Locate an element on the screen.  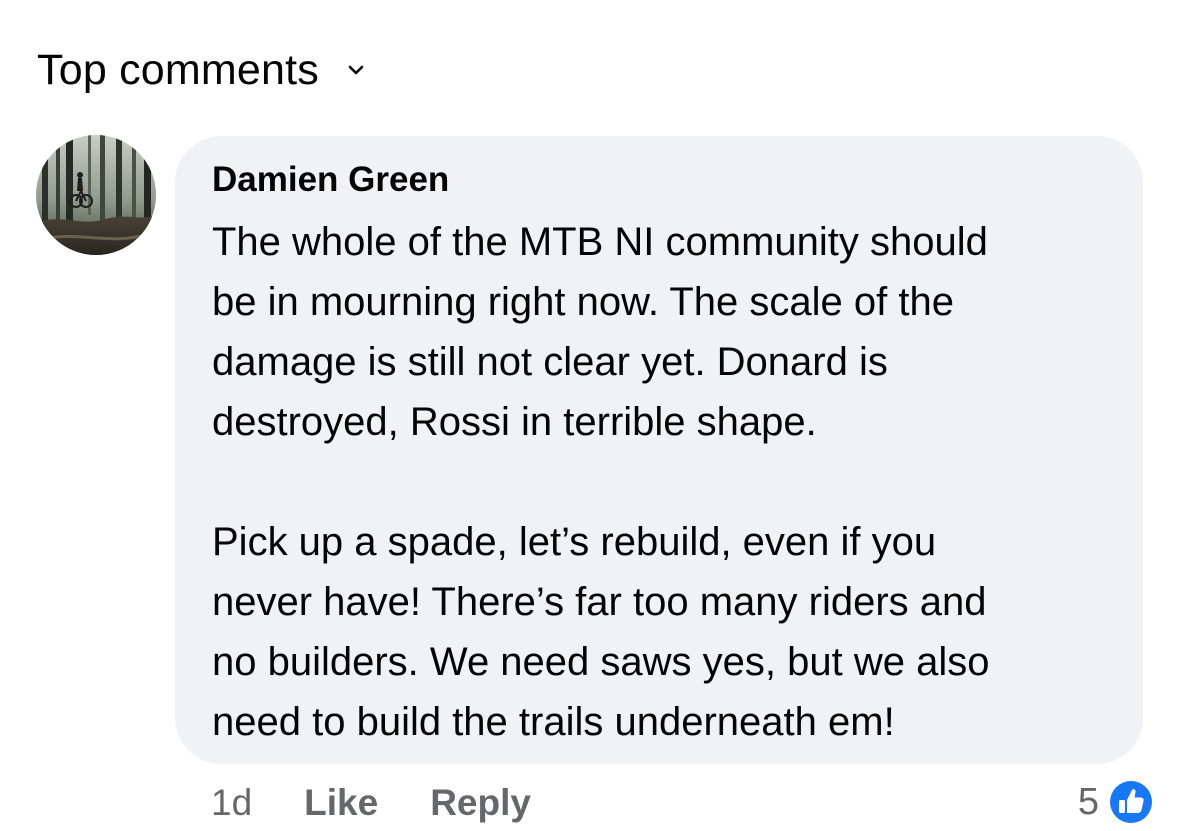
comment-author: Damien Green is located at coordinates (330, 180).